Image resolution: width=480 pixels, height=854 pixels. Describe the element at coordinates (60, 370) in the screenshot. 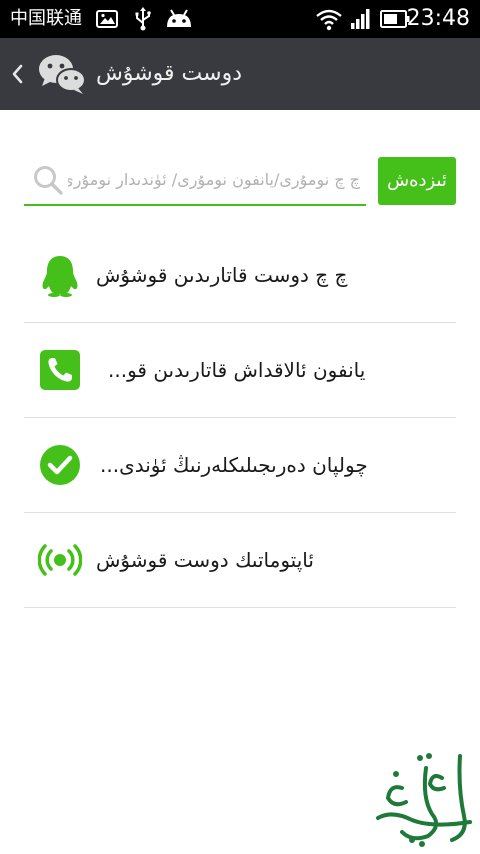

I see `phone-icon` at that location.